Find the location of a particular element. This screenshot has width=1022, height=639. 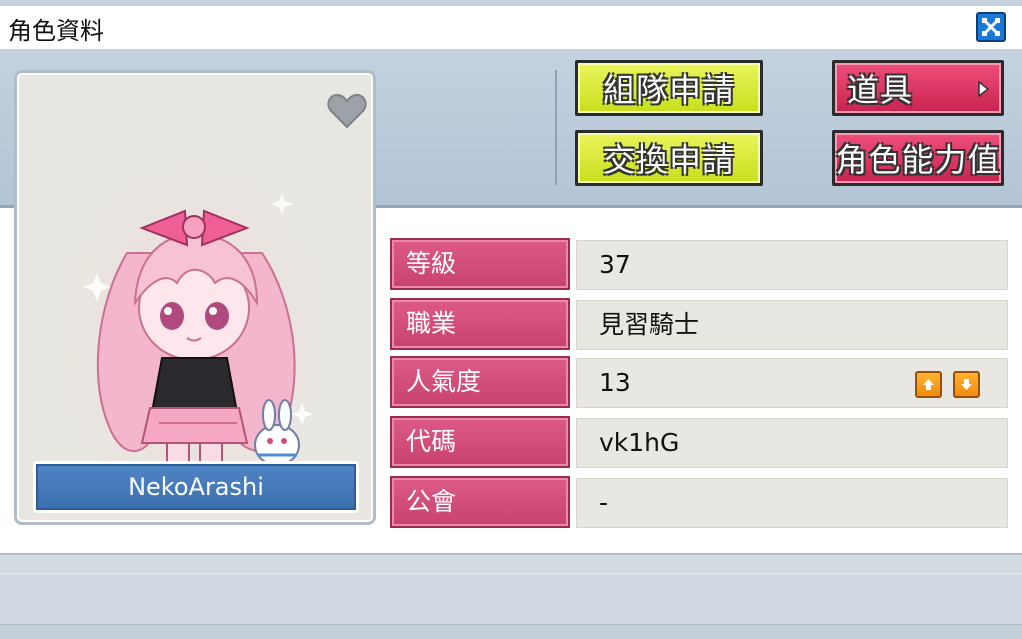

code-value: vk1hG is located at coordinates (792, 443).